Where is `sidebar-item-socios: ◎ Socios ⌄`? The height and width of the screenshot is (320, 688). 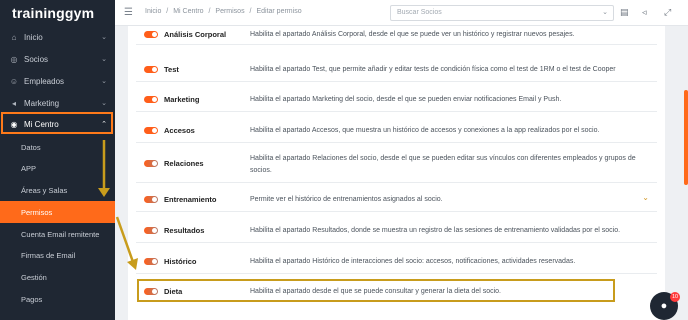 sidebar-item-socios: ◎ Socios ⌄ is located at coordinates (57, 59).